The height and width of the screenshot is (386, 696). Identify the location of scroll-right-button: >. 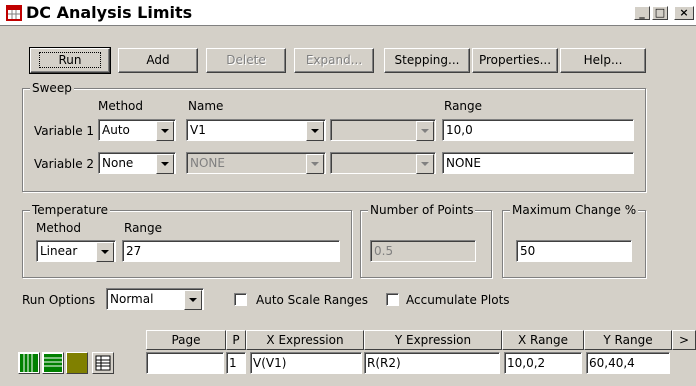
(684, 340).